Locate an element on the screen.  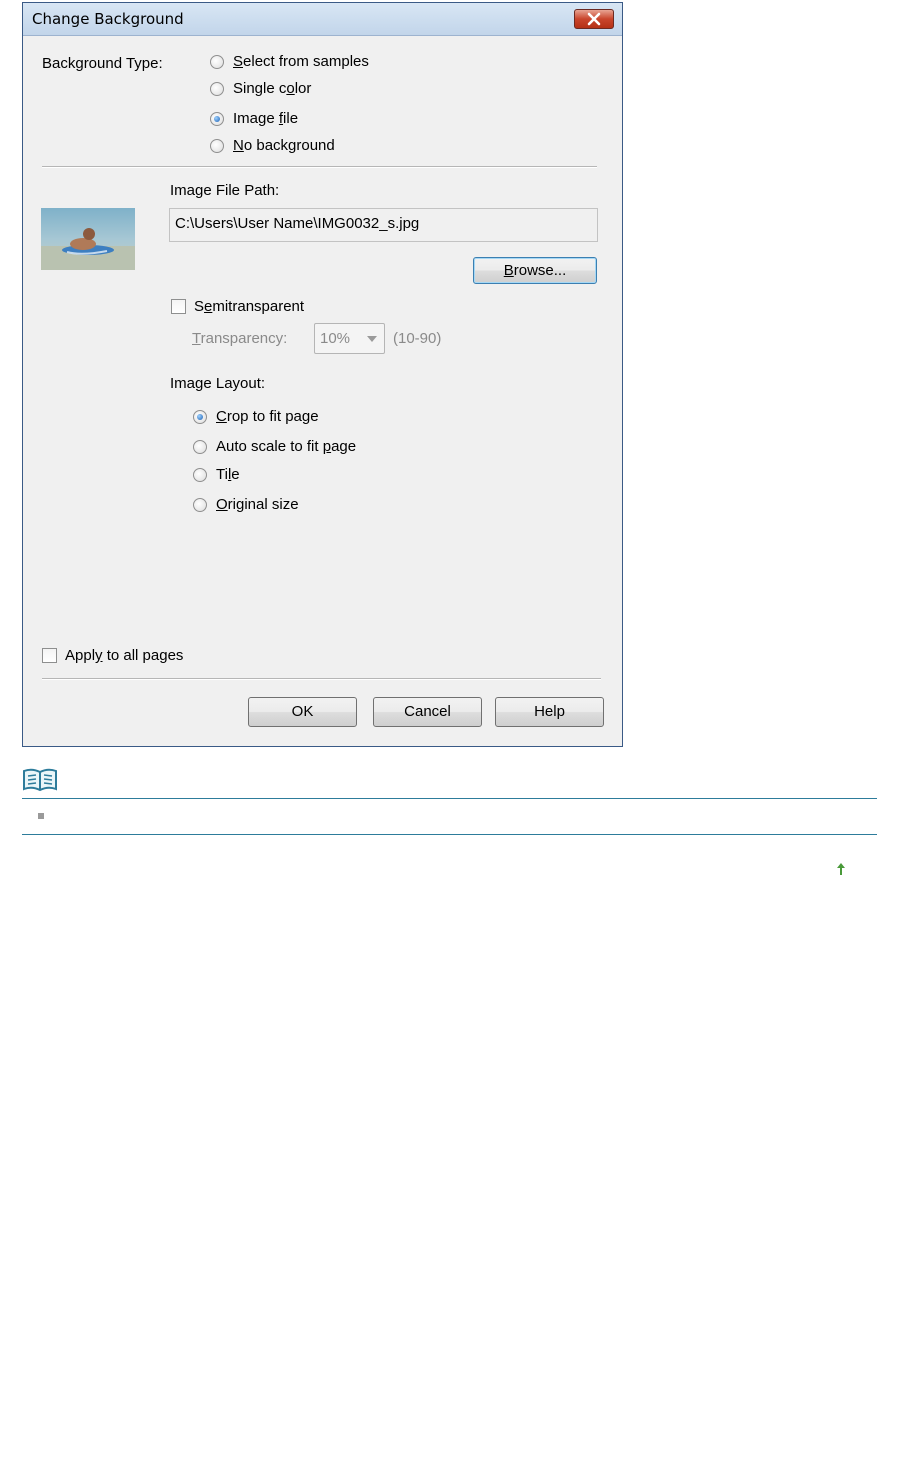
note-book-icon is located at coordinates (40, 780).